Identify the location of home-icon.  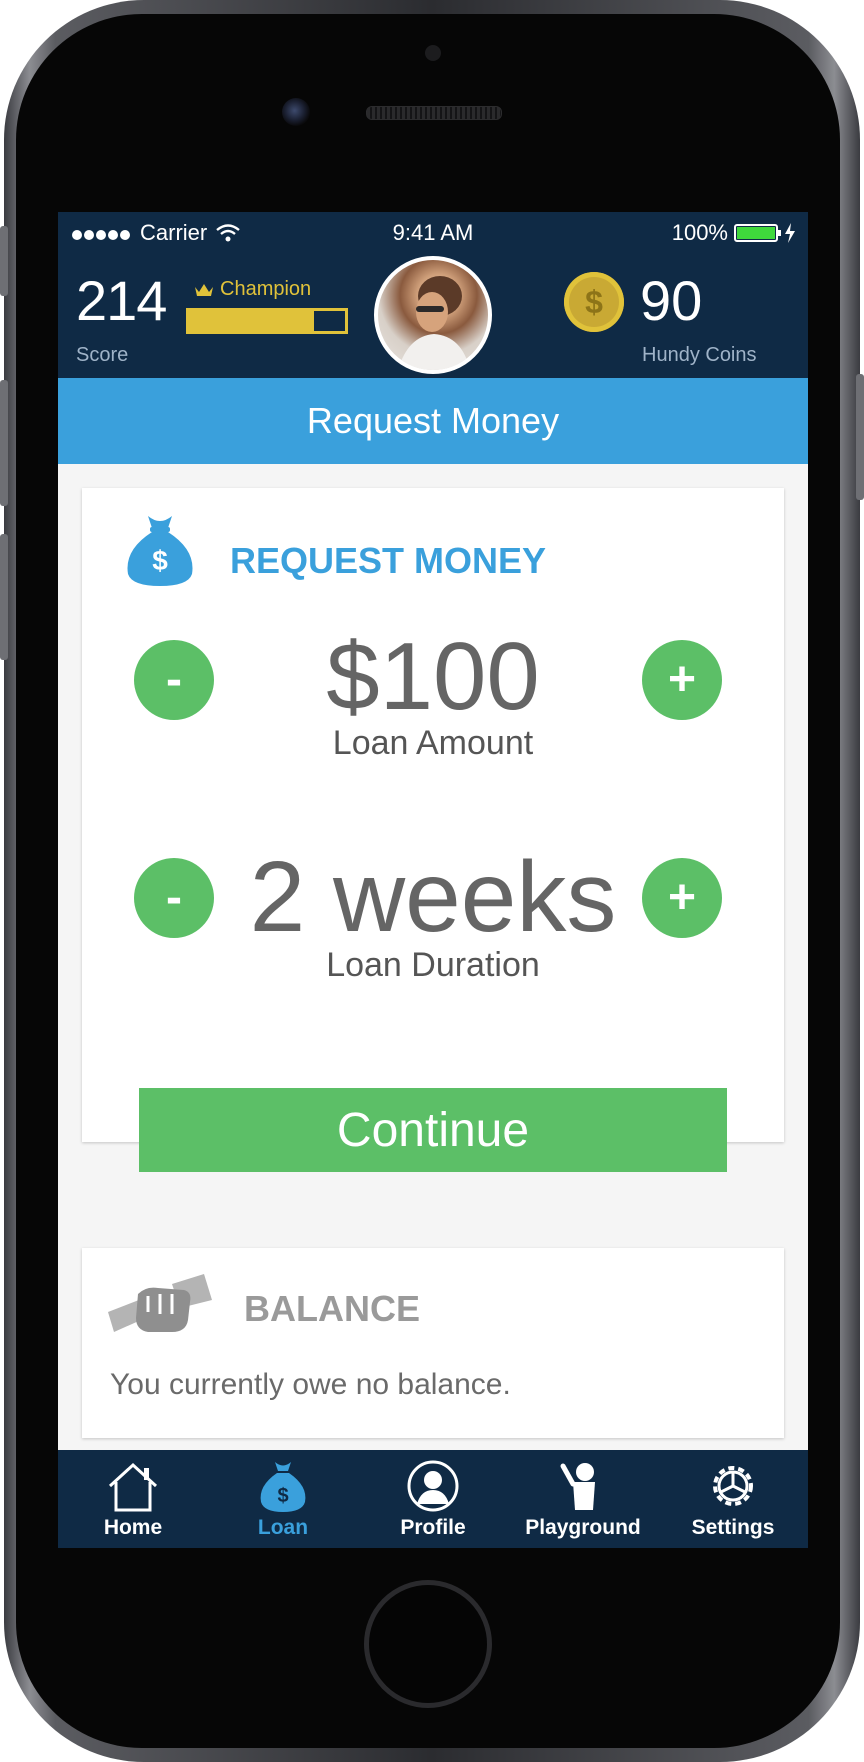
(133, 1487).